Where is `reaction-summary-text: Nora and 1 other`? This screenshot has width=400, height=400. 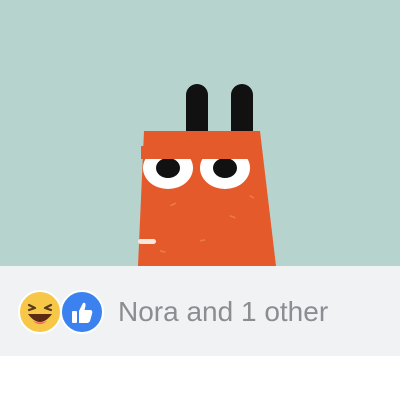 reaction-summary-text: Nora and 1 other is located at coordinates (223, 312).